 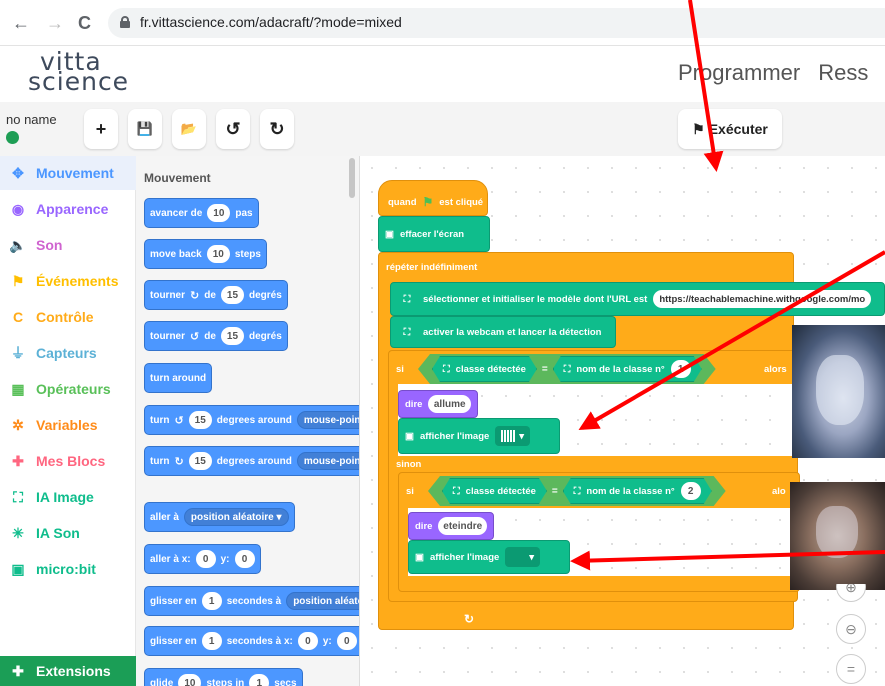 What do you see at coordinates (851, 669) in the screenshot?
I see `zoom-reset-button: =` at bounding box center [851, 669].